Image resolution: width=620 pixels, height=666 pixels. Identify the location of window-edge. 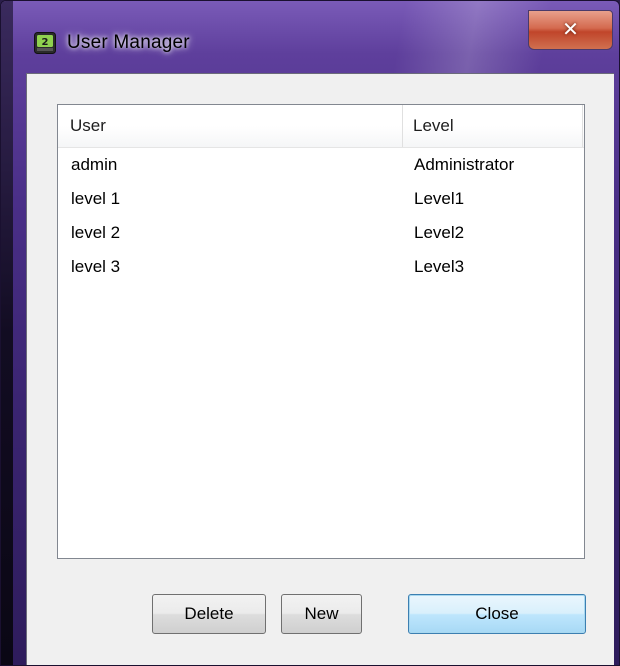
(7, 333).